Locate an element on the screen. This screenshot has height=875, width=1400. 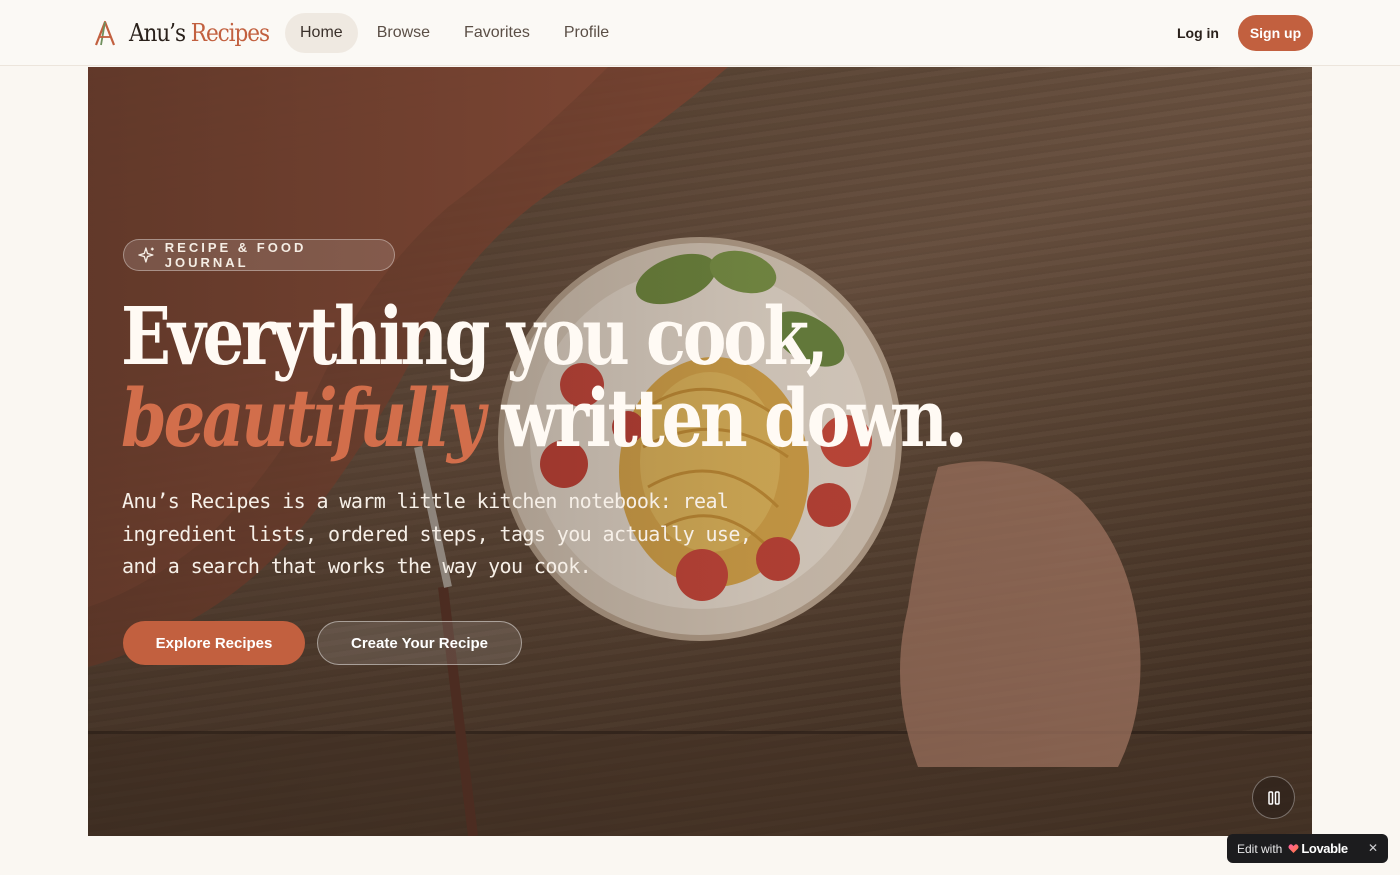
pause-video-button is located at coordinates (1273, 797).